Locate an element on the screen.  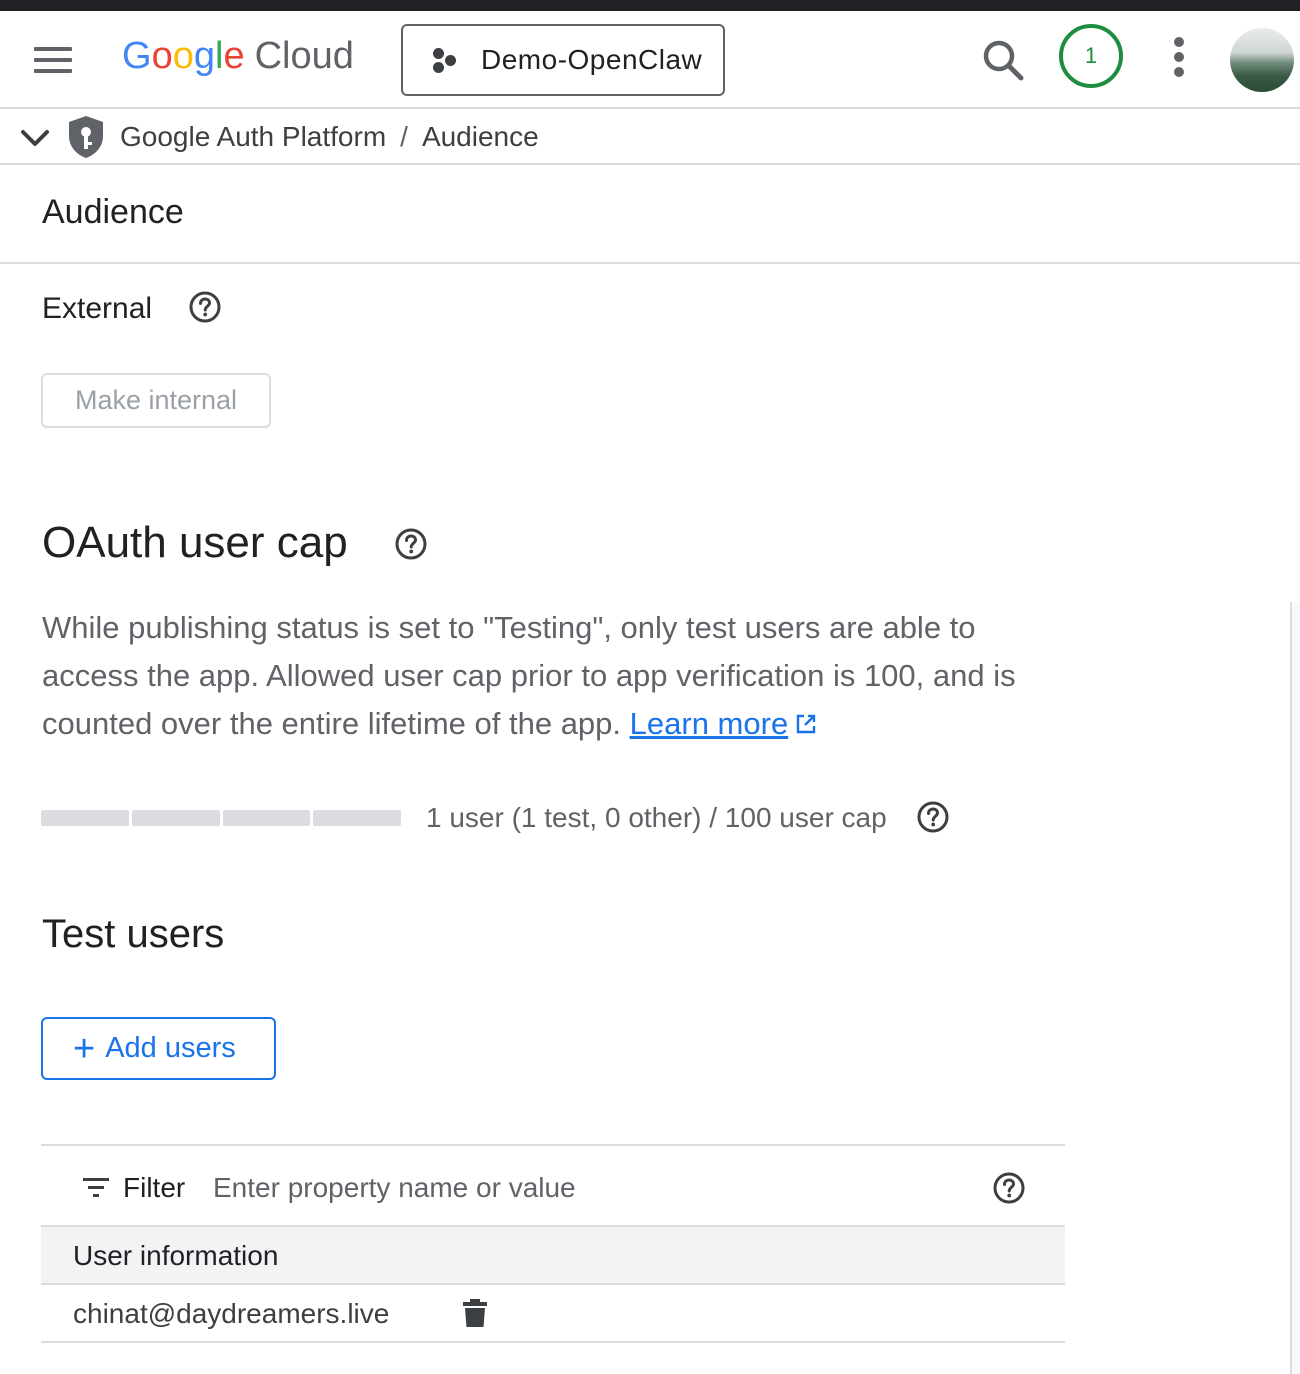
oauth-cap-title: OAuth user cap is located at coordinates (195, 542).